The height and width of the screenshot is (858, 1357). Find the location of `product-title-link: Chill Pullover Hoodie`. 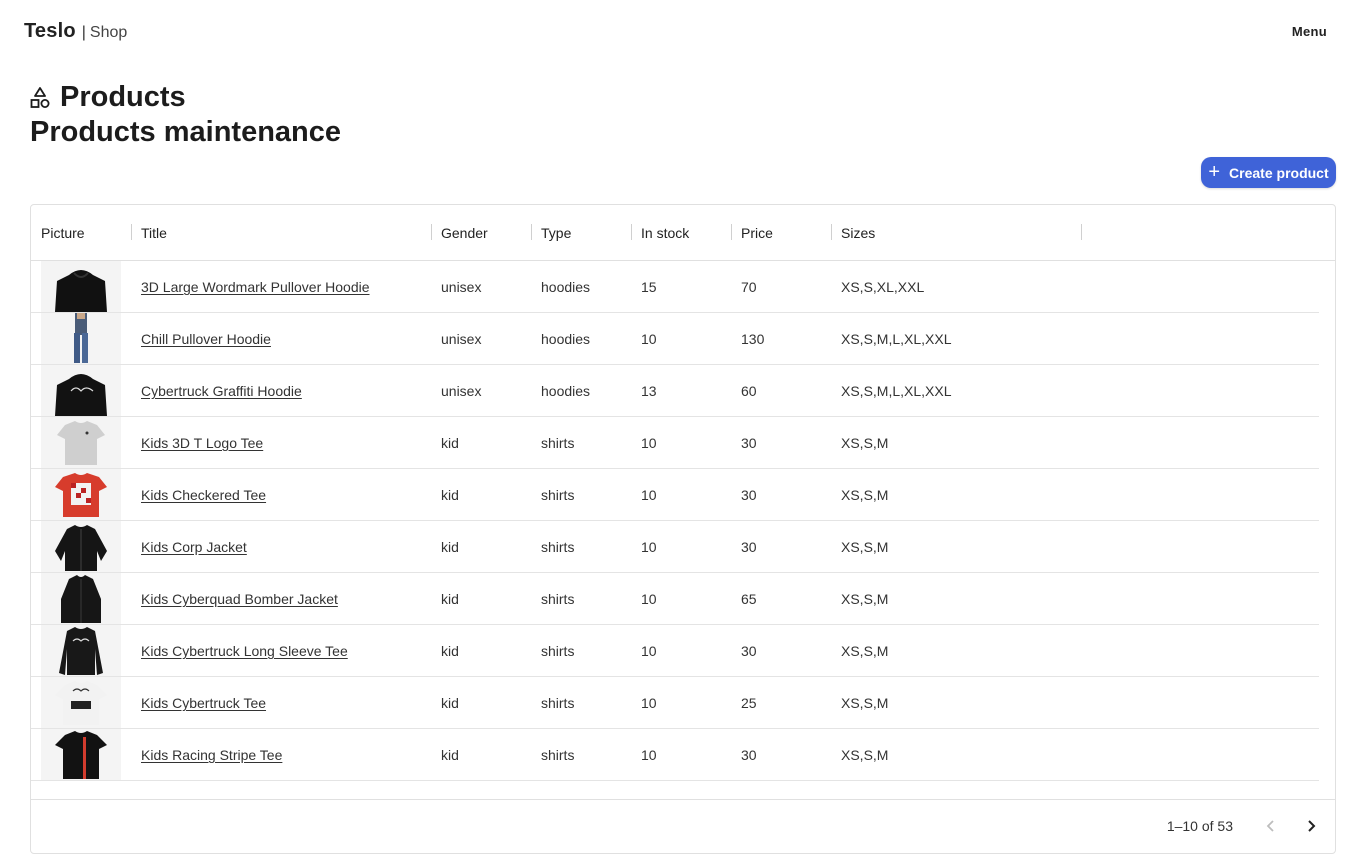

product-title-link: Chill Pullover Hoodie is located at coordinates (206, 339).